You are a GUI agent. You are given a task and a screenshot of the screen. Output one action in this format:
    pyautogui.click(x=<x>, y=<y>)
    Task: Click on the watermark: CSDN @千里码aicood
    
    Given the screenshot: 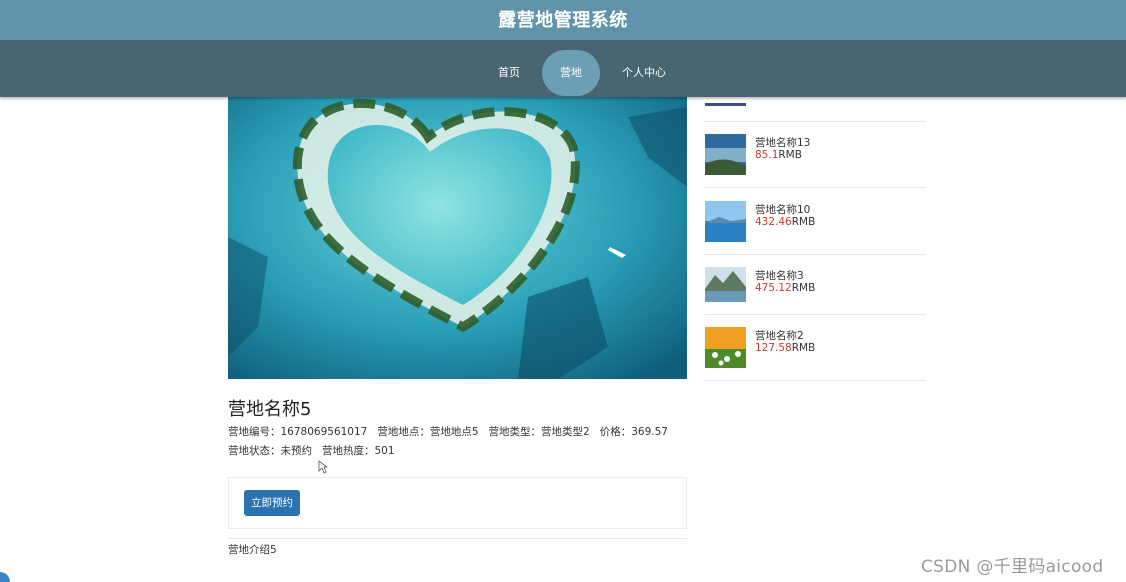 What is the action you would take?
    pyautogui.click(x=1012, y=567)
    